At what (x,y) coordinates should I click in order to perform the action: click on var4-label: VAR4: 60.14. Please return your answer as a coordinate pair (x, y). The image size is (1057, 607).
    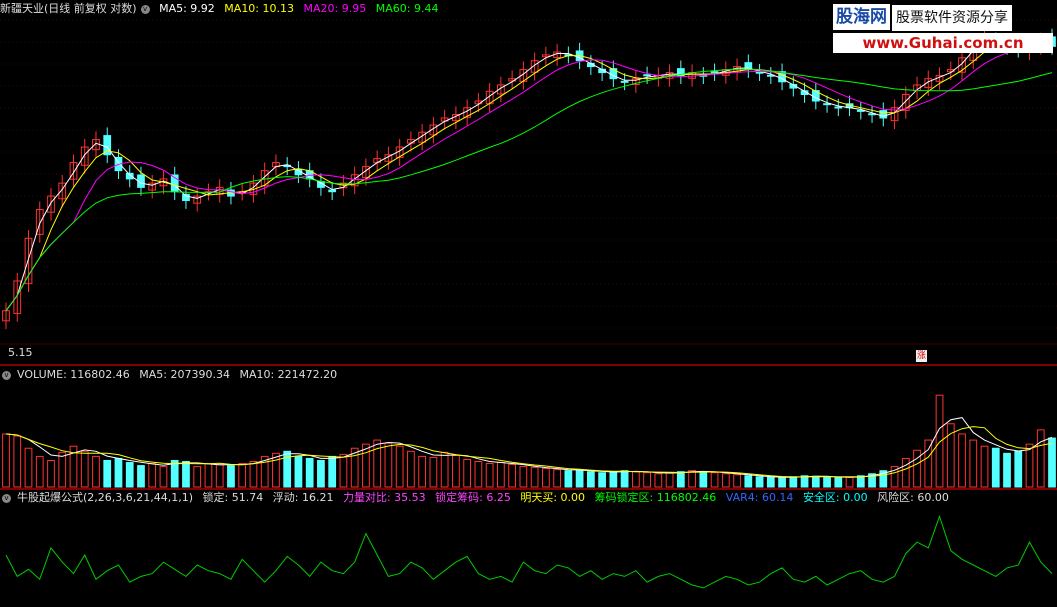
    Looking at the image, I should click on (759, 497).